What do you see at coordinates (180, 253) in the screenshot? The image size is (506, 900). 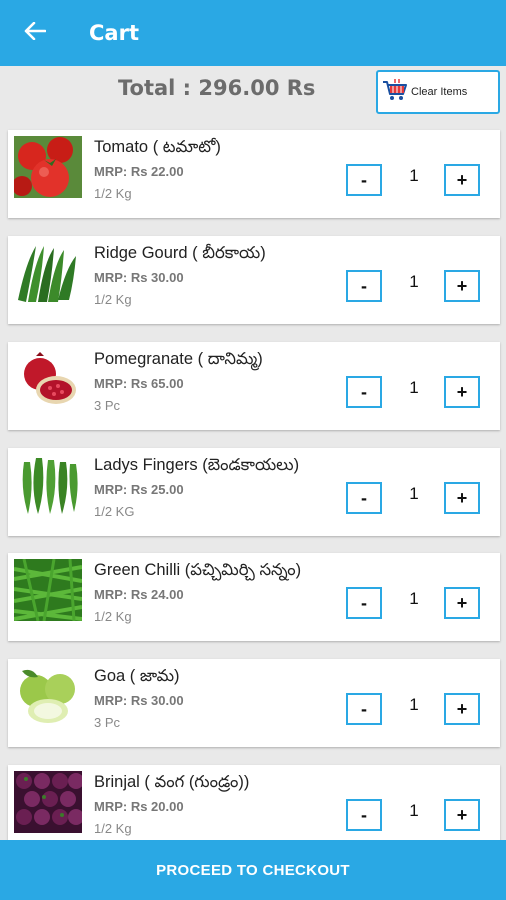 I see `item-name: Ridge Gourd ( బీరకాయ)` at bounding box center [180, 253].